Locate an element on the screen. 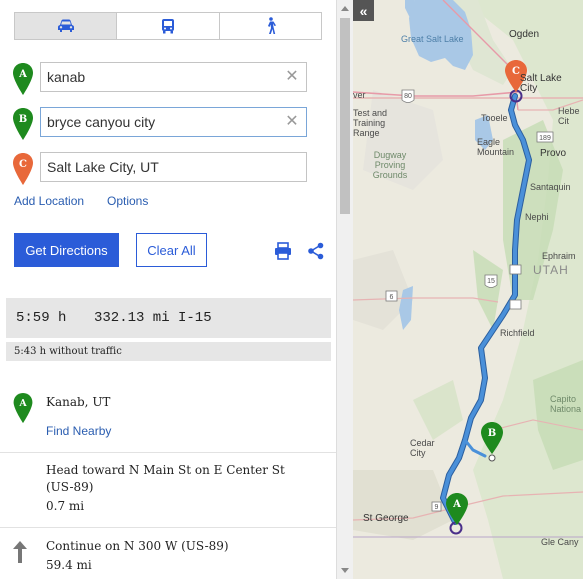 Image resolution: width=583 pixels, height=579 pixels. bus-icon is located at coordinates (167, 26).